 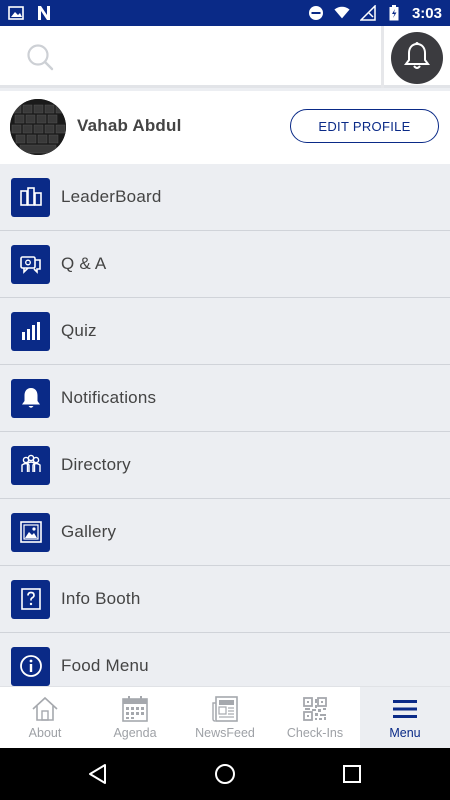 What do you see at coordinates (98, 774) in the screenshot?
I see `back-icon` at bounding box center [98, 774].